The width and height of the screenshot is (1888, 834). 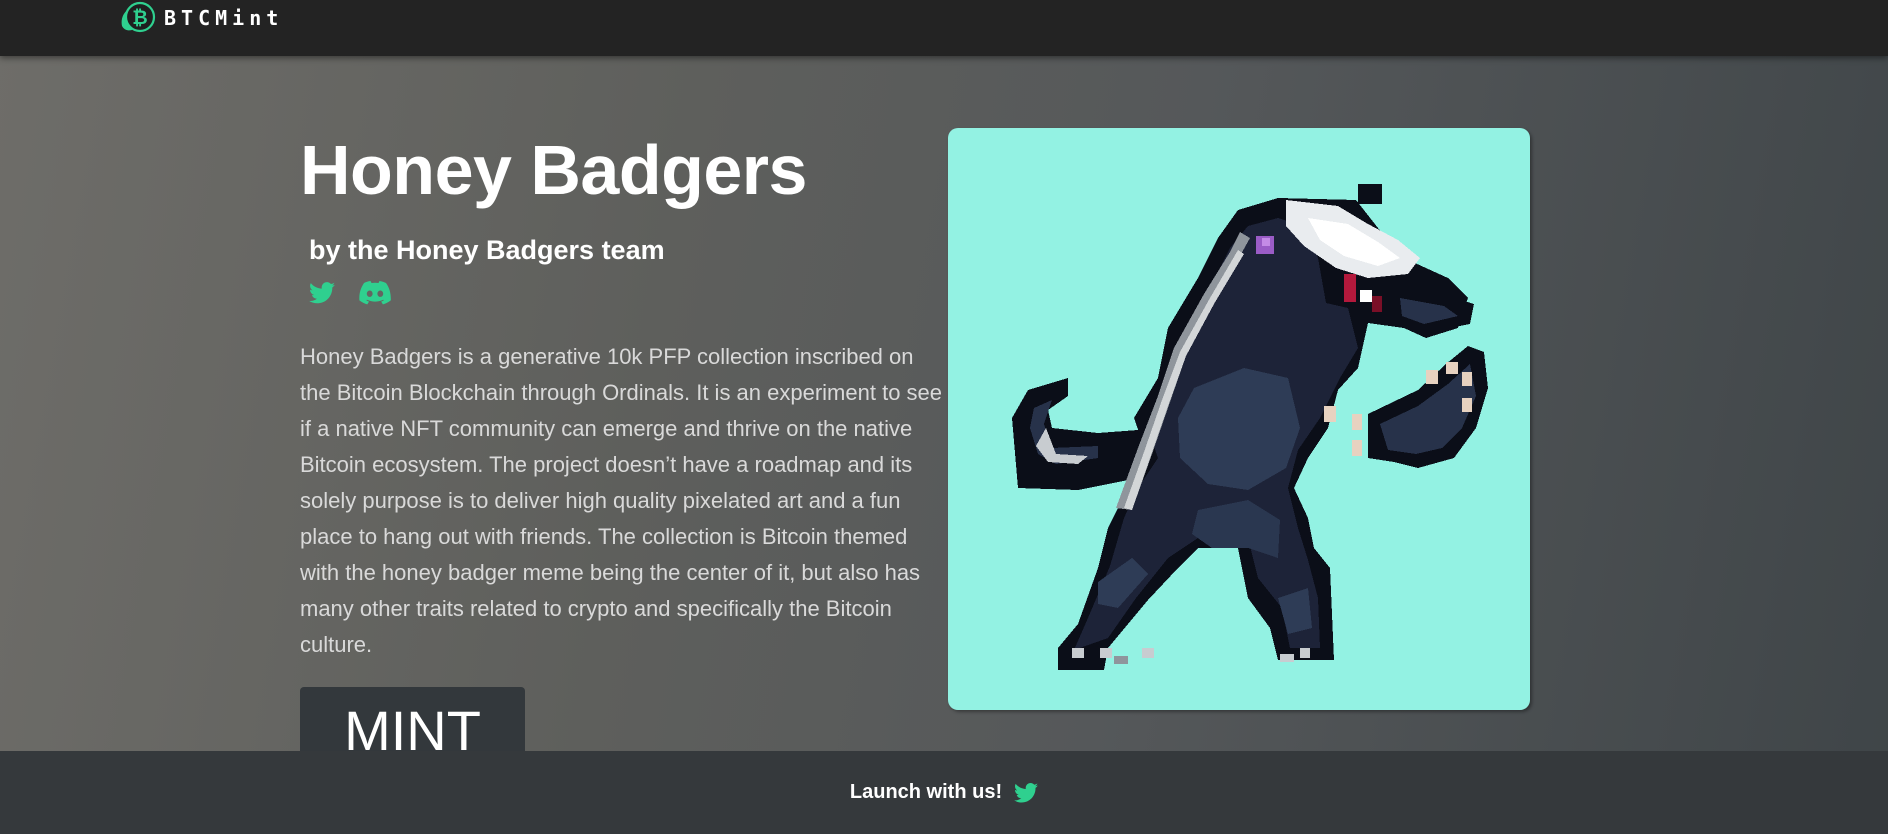 I want to click on collection-byline: by the Honey Badgers team, so click(x=487, y=250).